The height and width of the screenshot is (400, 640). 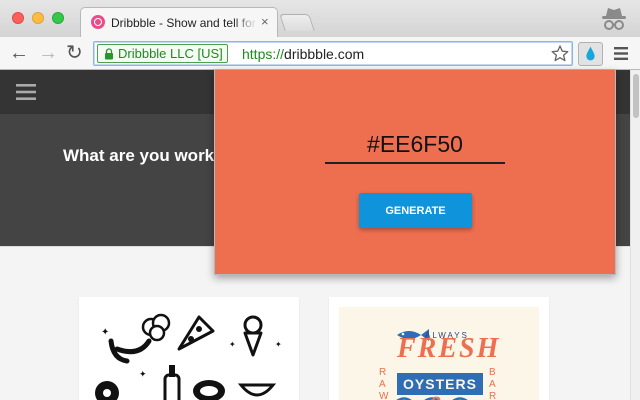 What do you see at coordinates (188, 356) in the screenshot?
I see `food-illustration-icon: ✦ ✦ ✦ ✦` at bounding box center [188, 356].